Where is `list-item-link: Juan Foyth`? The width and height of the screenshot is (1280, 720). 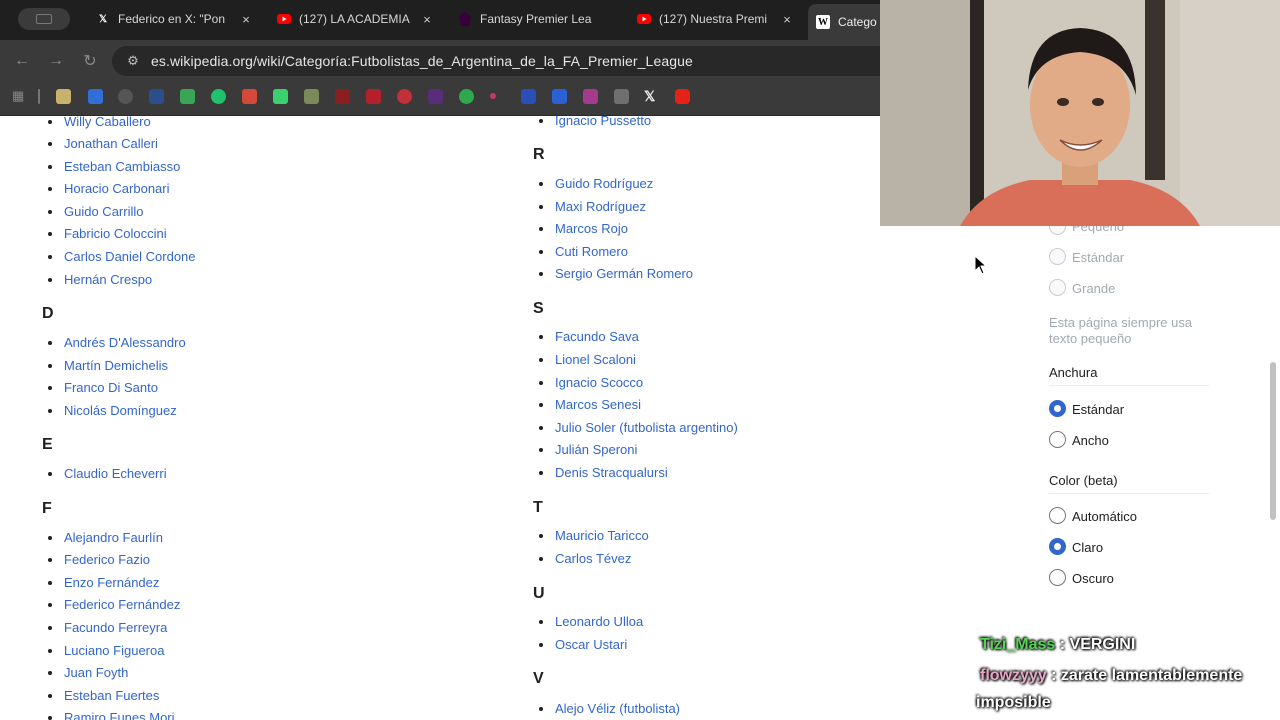 list-item-link: Juan Foyth is located at coordinates (96, 672).